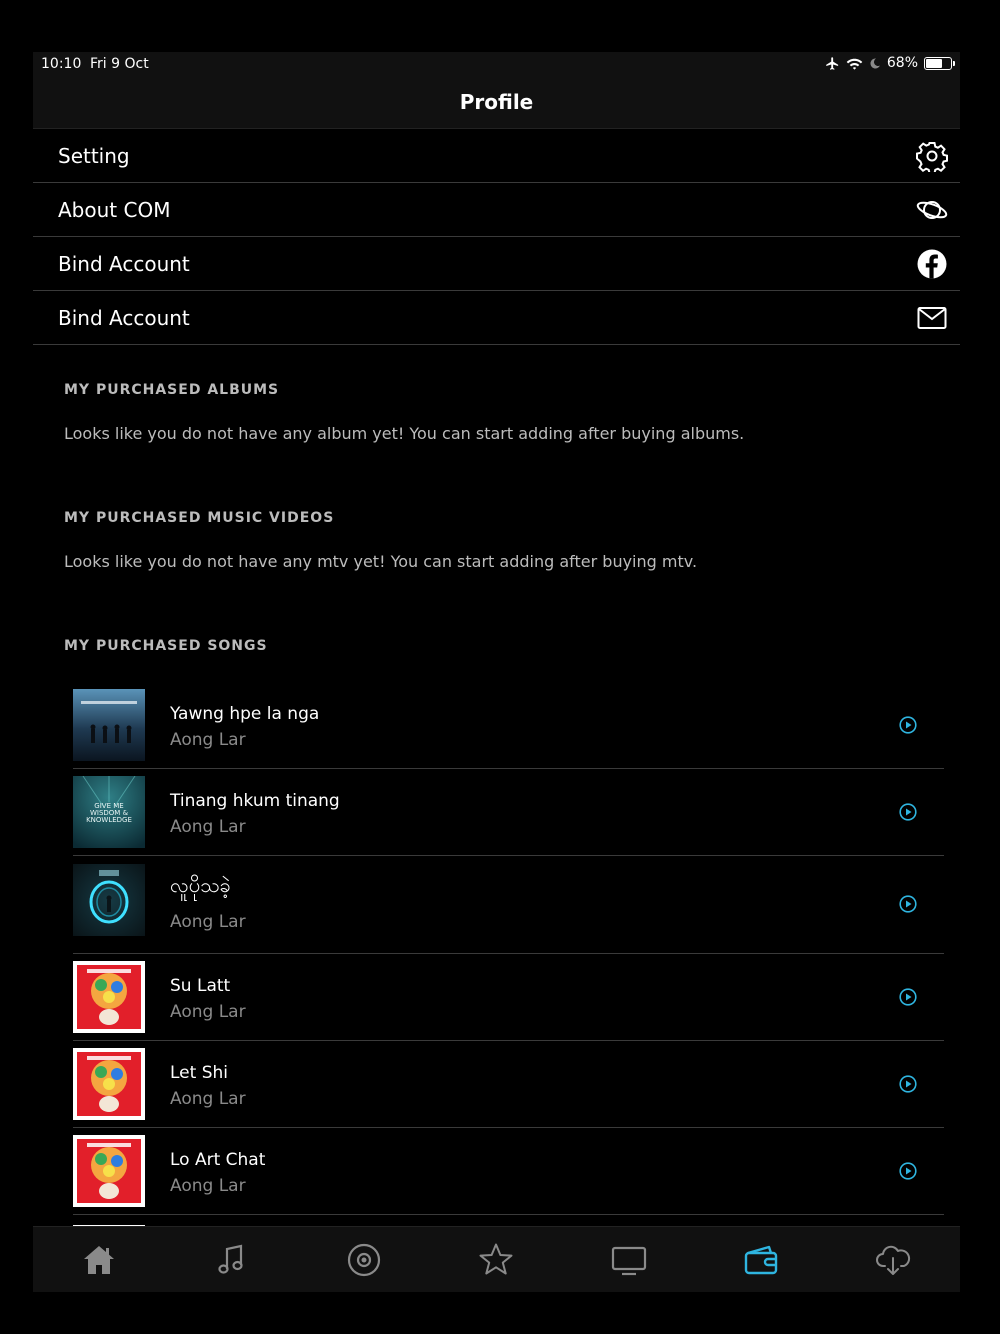 This screenshot has width=1000, height=1334. What do you see at coordinates (508, 1084) in the screenshot?
I see `song-row: Let Shi Aong Lar` at bounding box center [508, 1084].